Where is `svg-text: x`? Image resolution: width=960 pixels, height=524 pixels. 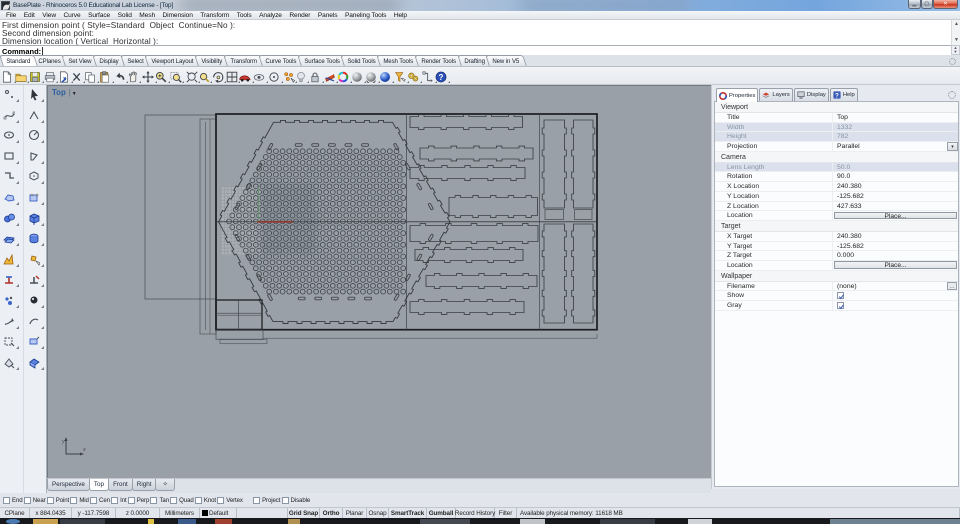
svg-text: x is located at coordinates (84, 450).